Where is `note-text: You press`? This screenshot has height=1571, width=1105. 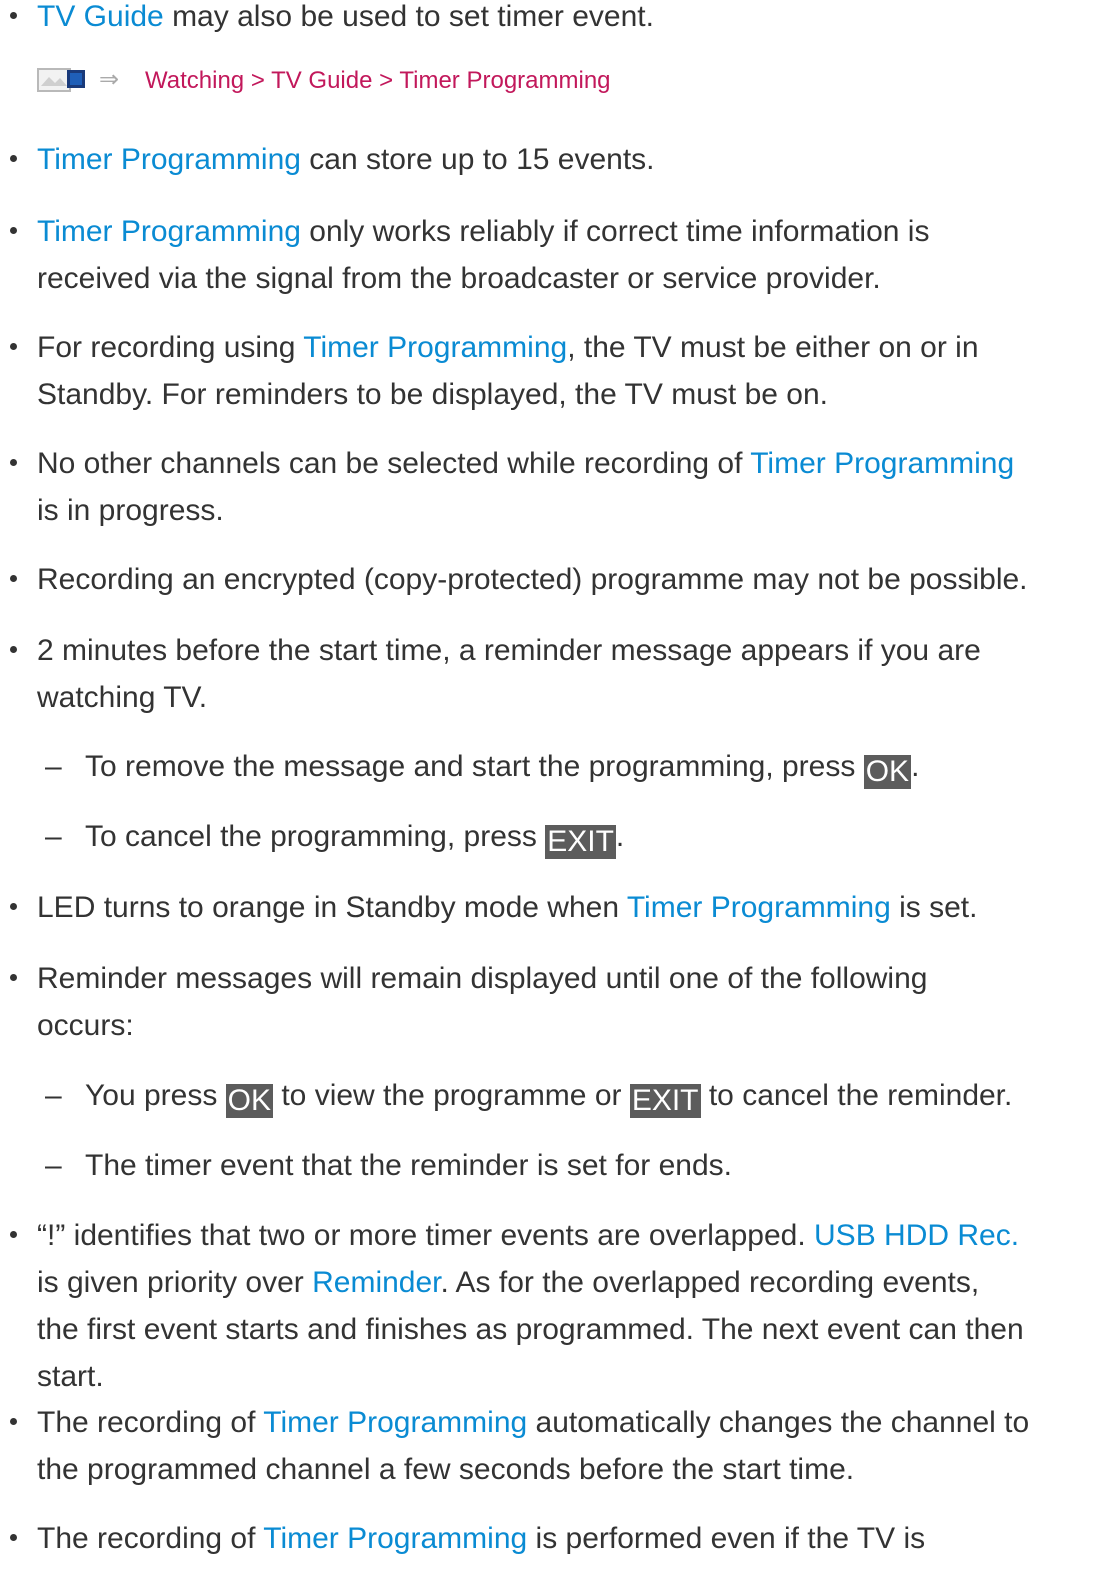 note-text: You press is located at coordinates (155, 1095).